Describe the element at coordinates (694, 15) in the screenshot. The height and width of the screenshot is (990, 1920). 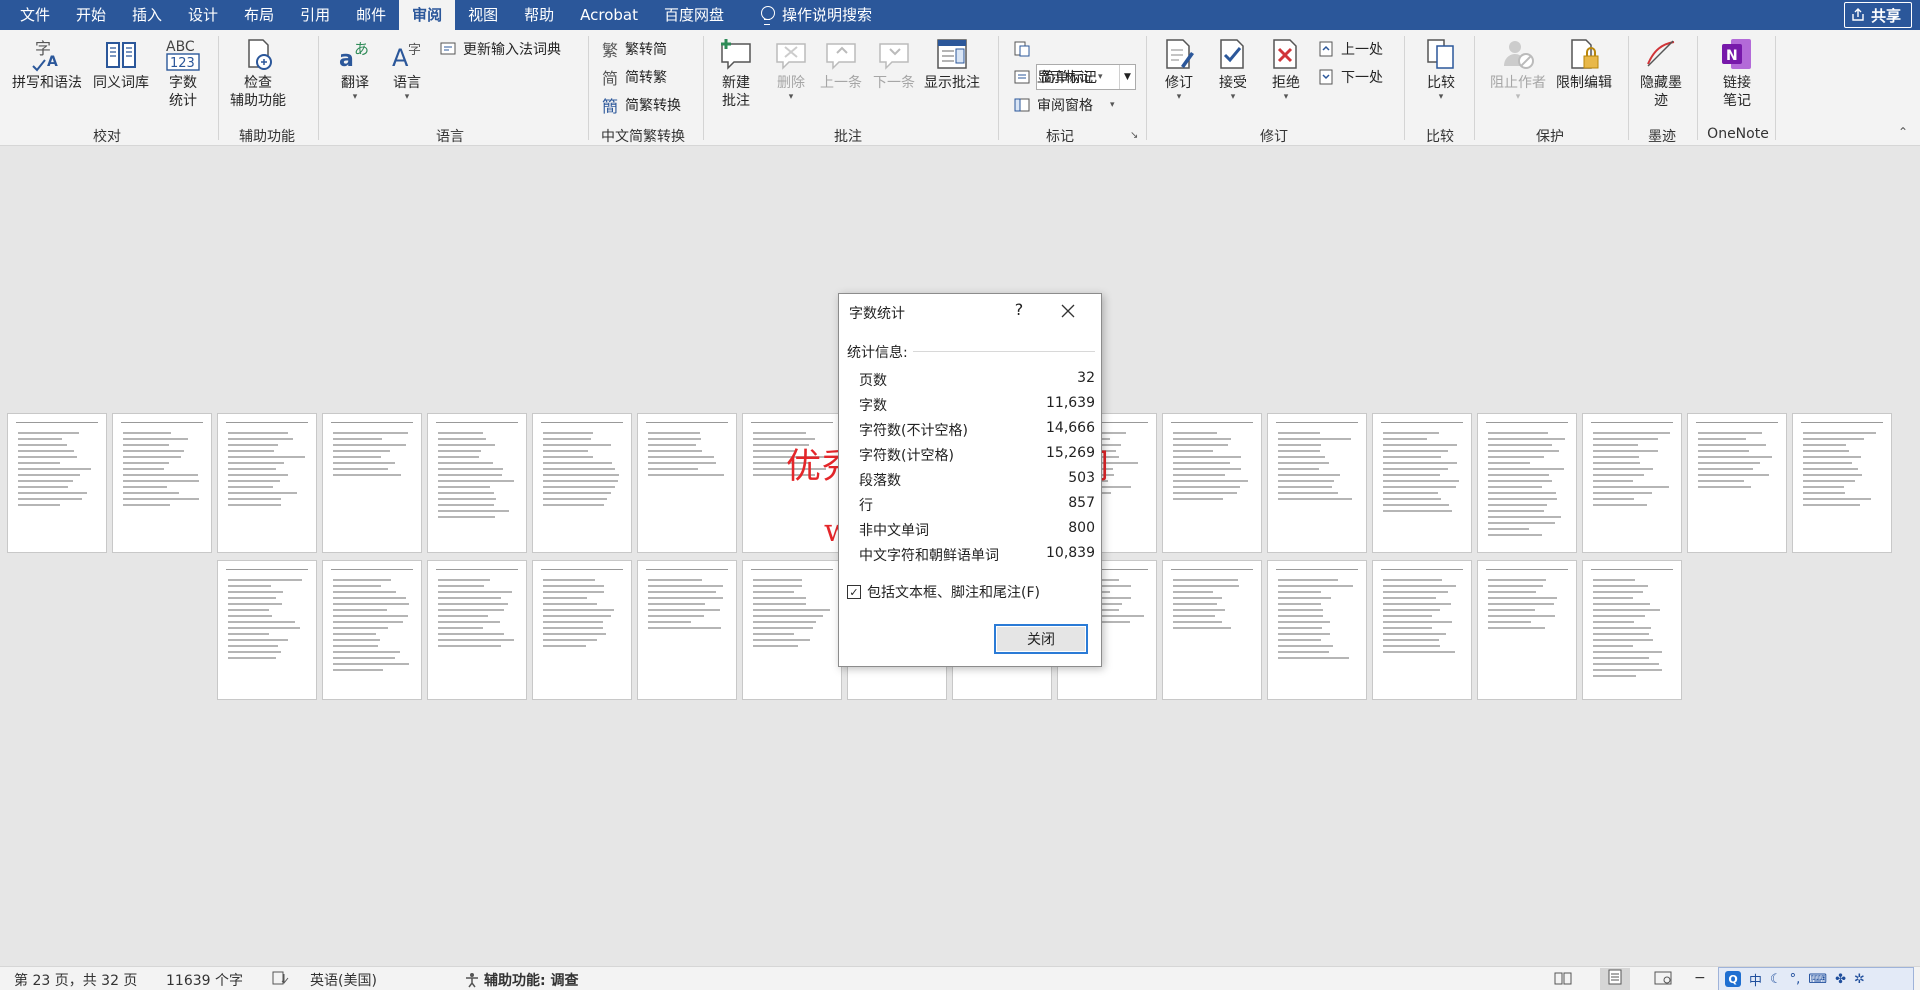
I see `tab-baidu-netdisk: 百度网盘` at that location.